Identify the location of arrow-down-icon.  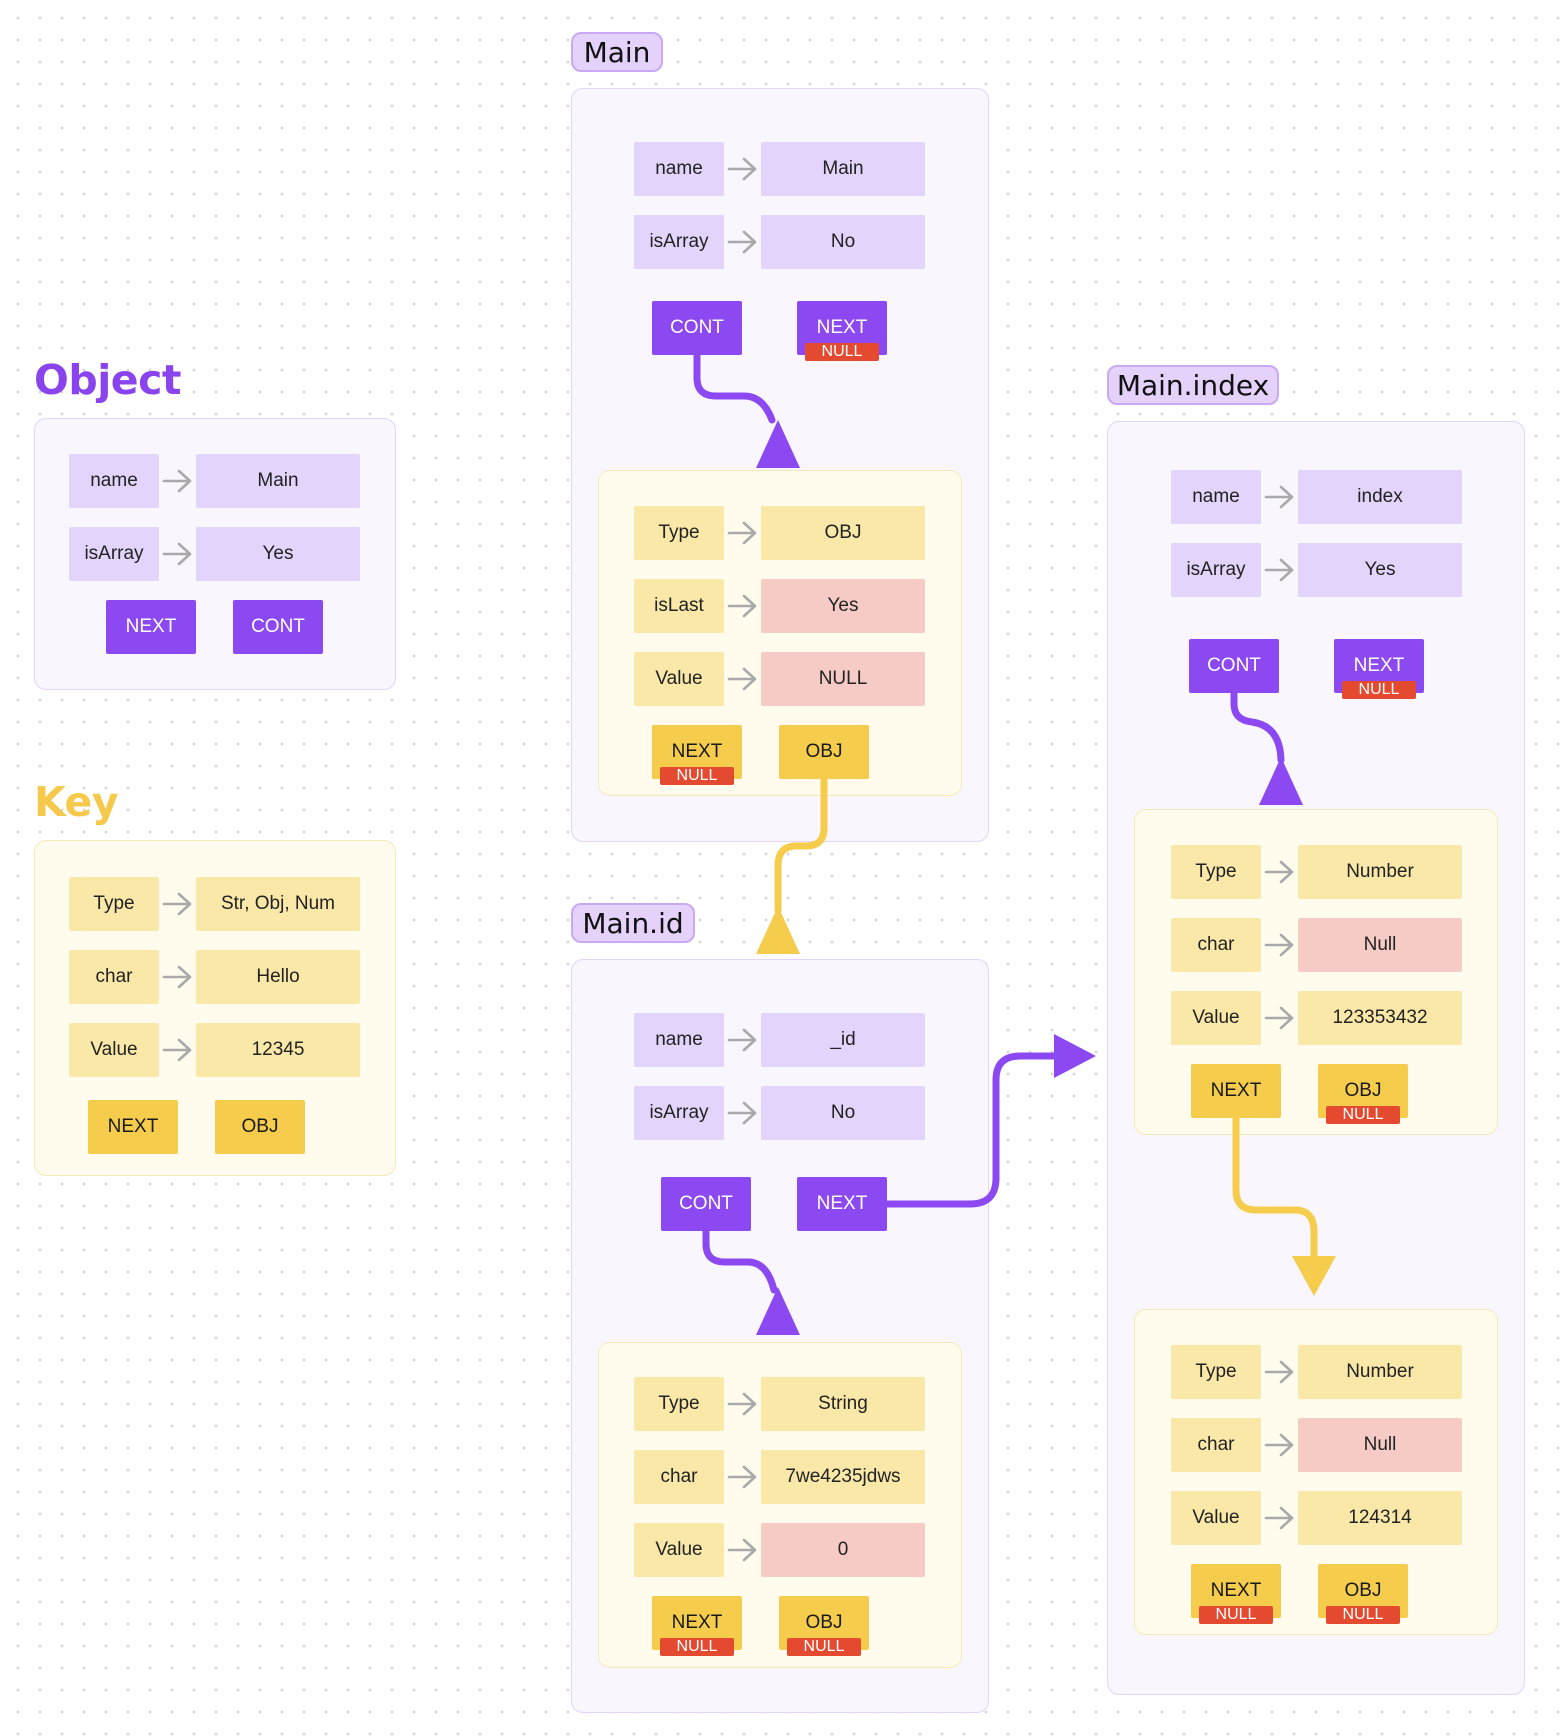
(1314, 1276).